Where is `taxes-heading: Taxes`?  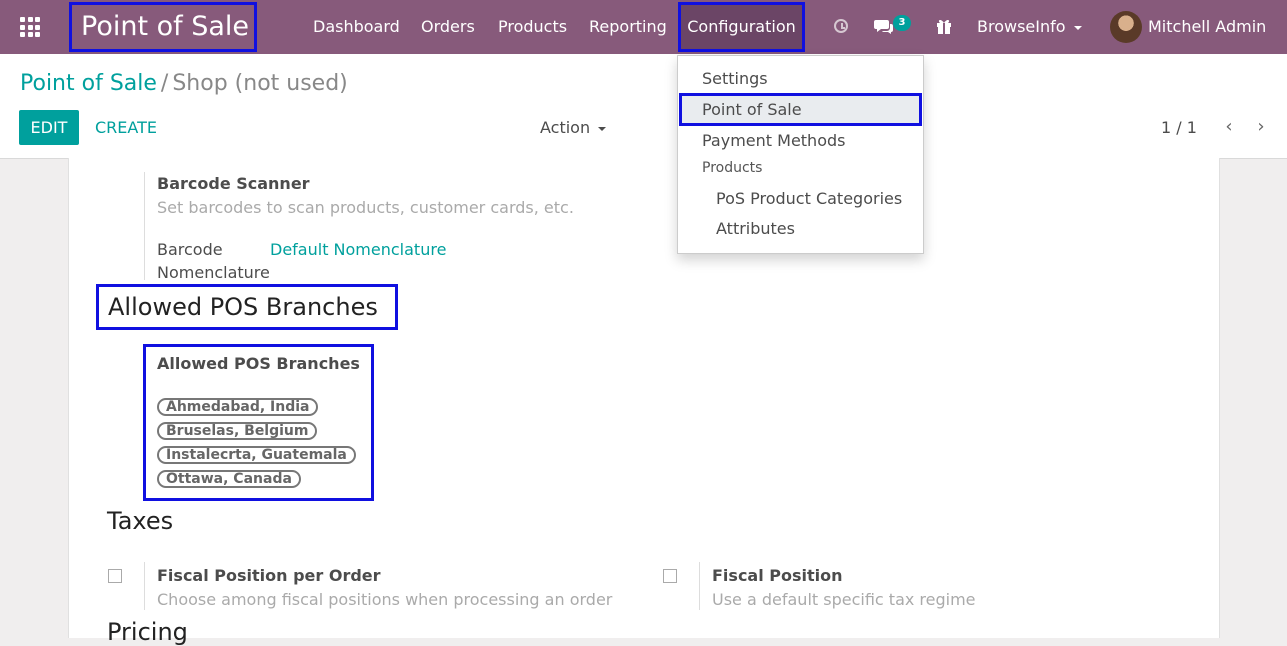
taxes-heading: Taxes is located at coordinates (140, 521).